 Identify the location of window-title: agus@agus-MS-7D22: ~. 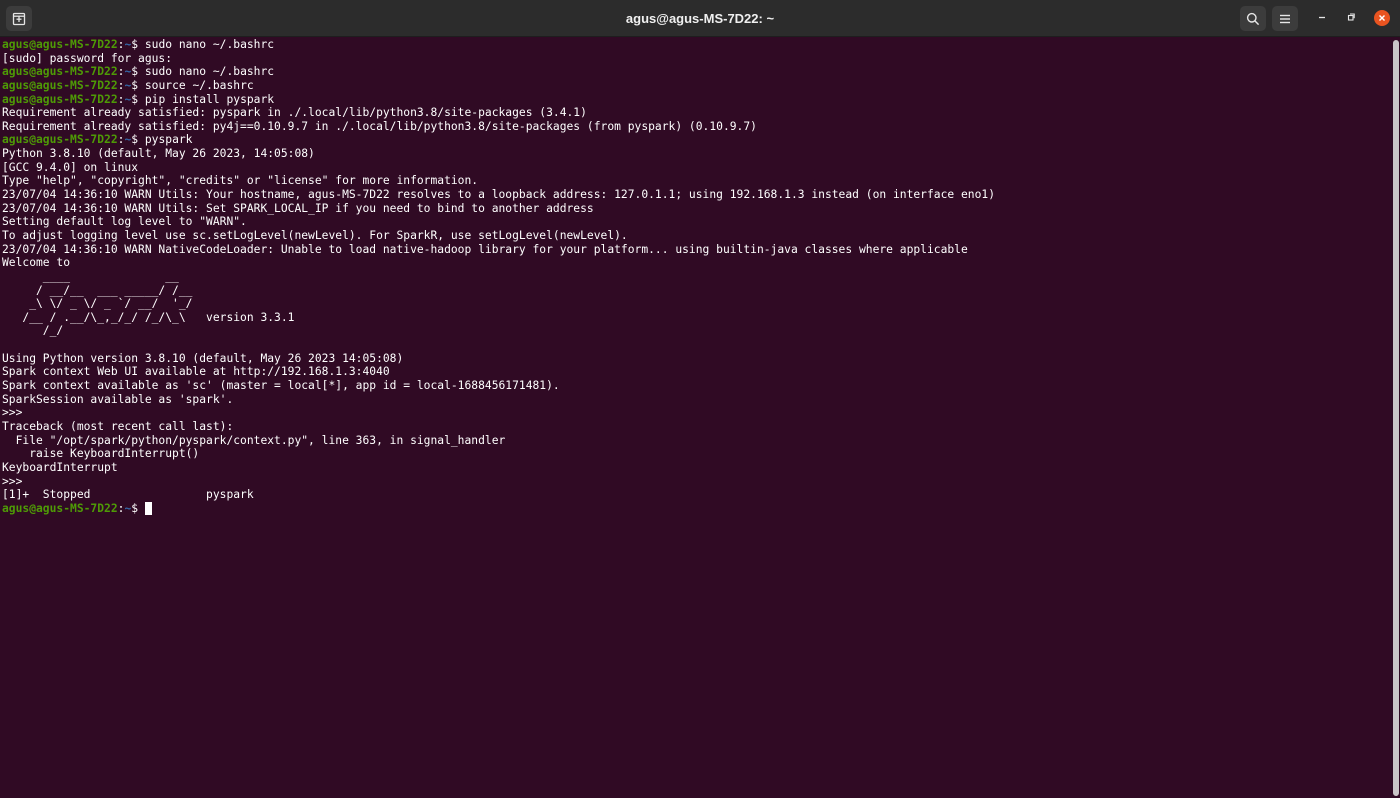
(700, 18).